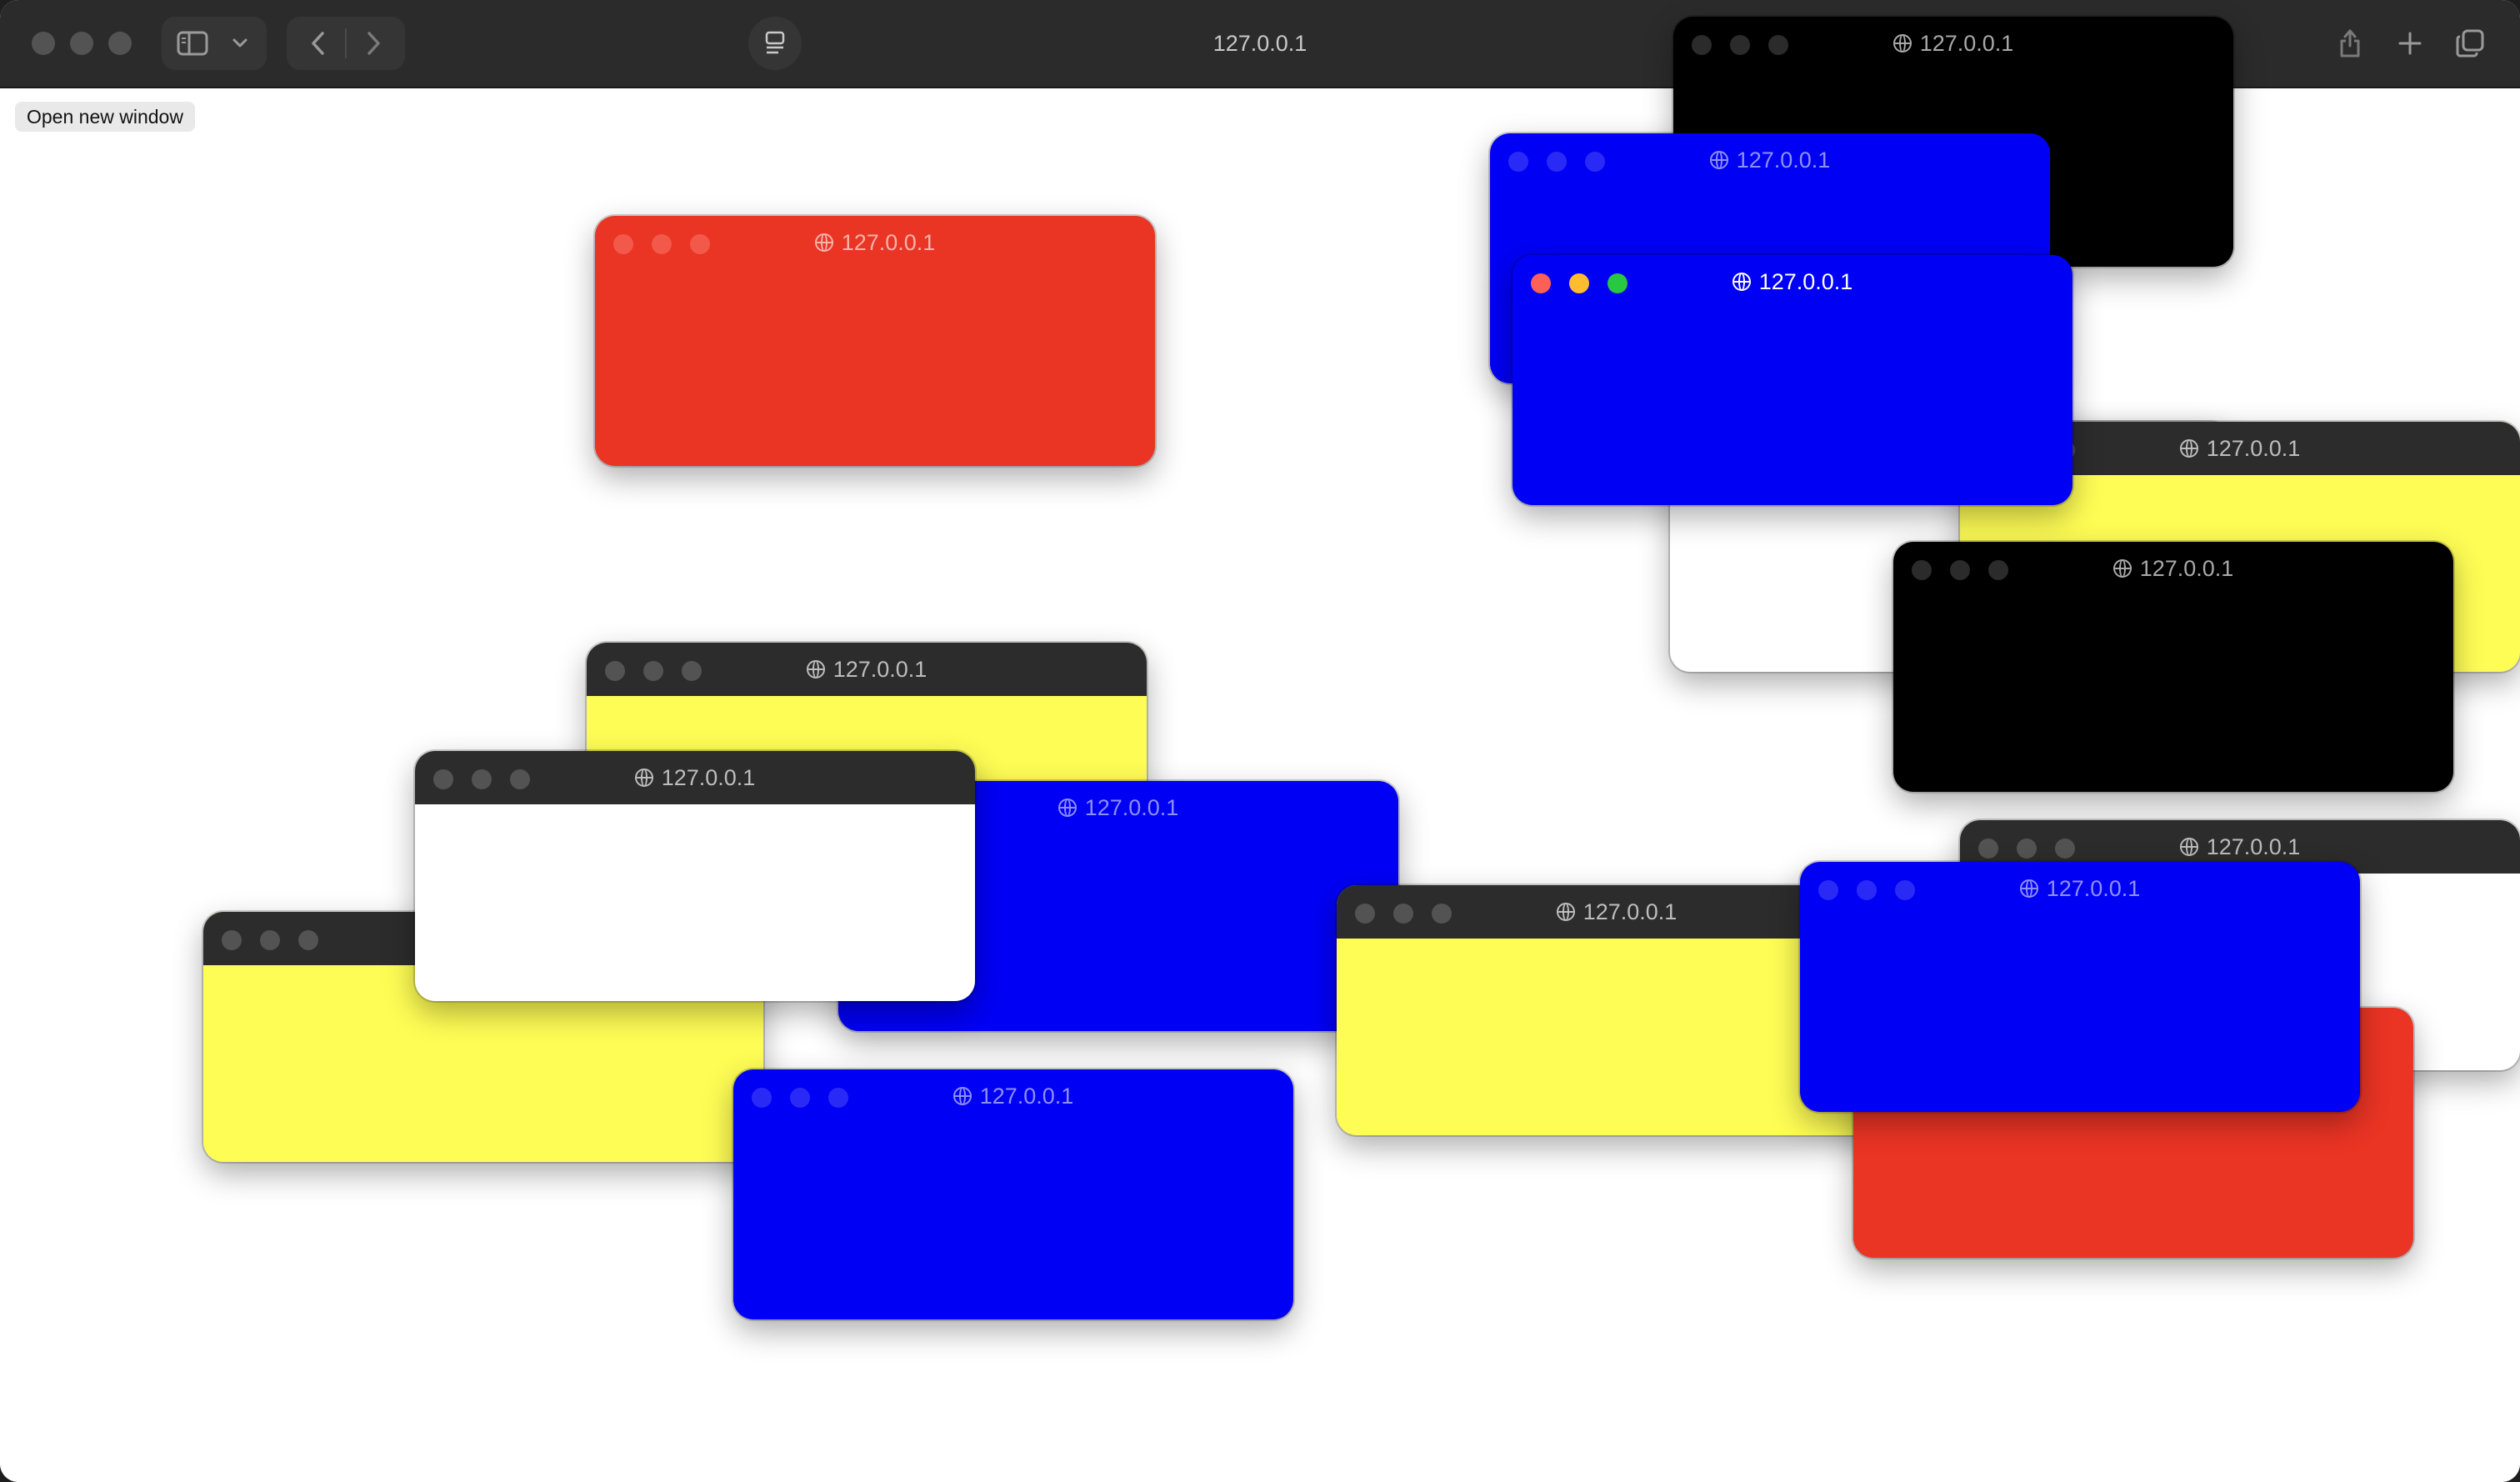 This screenshot has height=1482, width=2520. What do you see at coordinates (318, 43) in the screenshot?
I see `back-arrow-icon` at bounding box center [318, 43].